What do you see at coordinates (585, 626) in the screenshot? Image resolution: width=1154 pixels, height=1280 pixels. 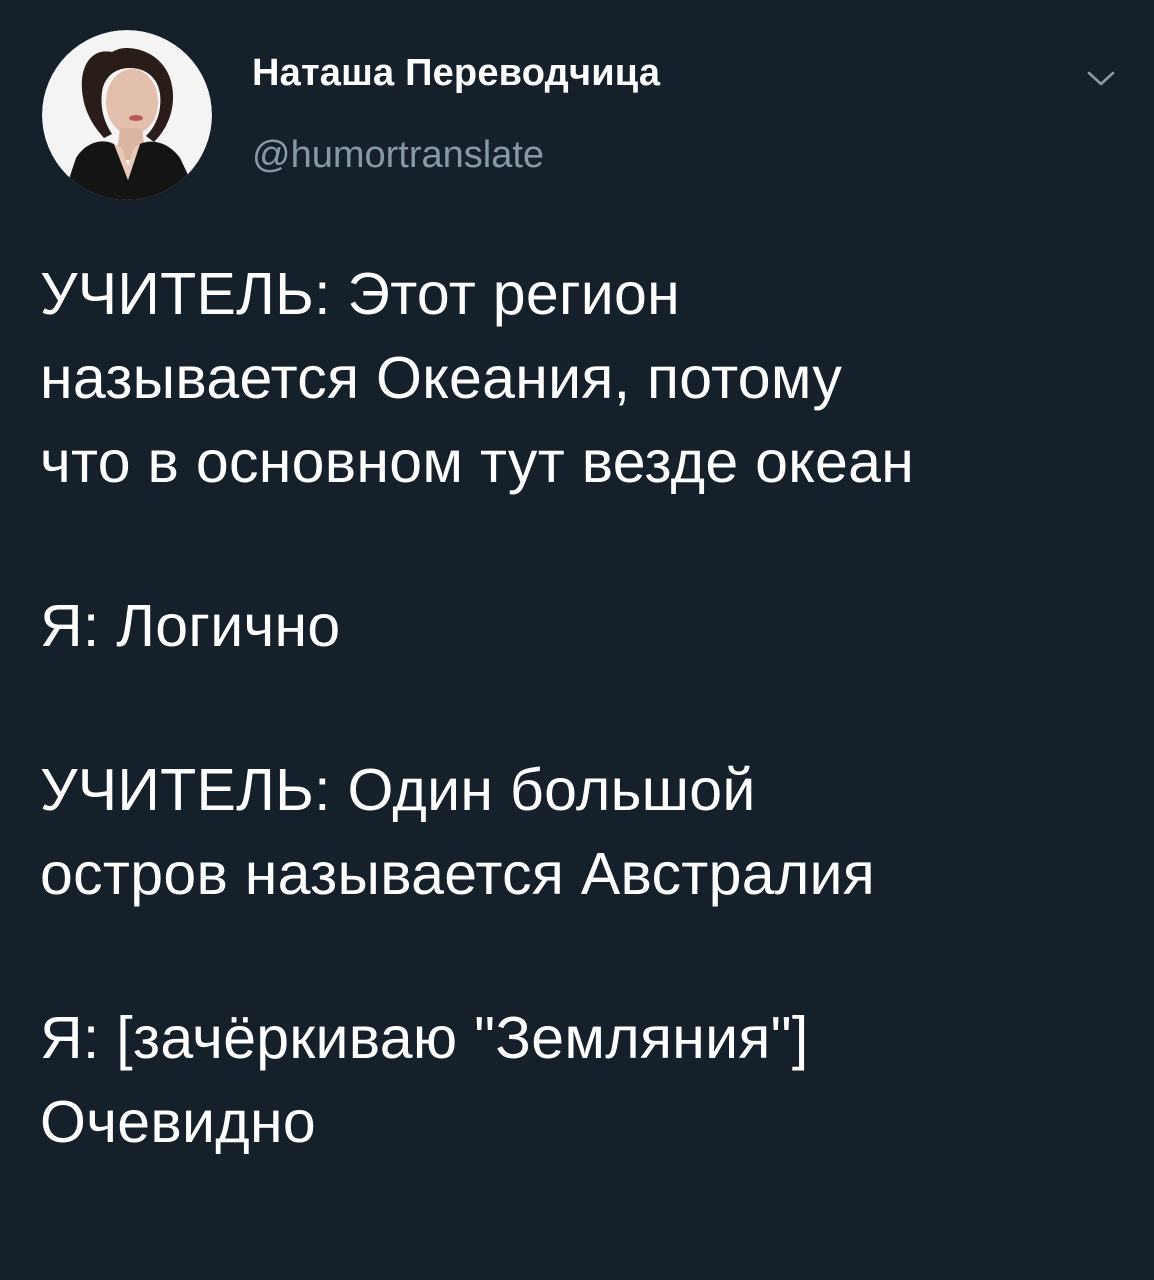 I see `tweet-paragraph: Я: Логично` at bounding box center [585, 626].